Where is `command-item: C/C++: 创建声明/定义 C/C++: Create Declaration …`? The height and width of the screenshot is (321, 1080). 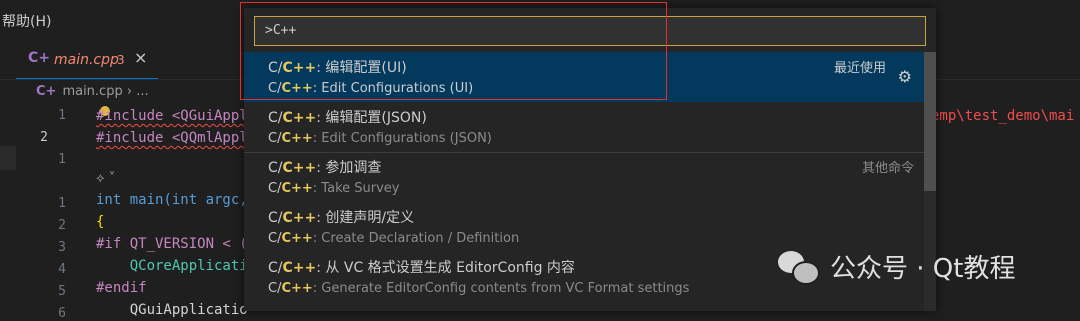 command-item: C/C++: 创建声明/定义 C/C++: Create Declaration … is located at coordinates (584, 227).